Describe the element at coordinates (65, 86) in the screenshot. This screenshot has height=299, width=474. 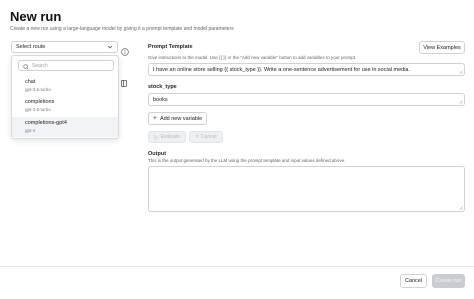
I see `route-option-chat: chat gpt-3.5-turbo` at that location.